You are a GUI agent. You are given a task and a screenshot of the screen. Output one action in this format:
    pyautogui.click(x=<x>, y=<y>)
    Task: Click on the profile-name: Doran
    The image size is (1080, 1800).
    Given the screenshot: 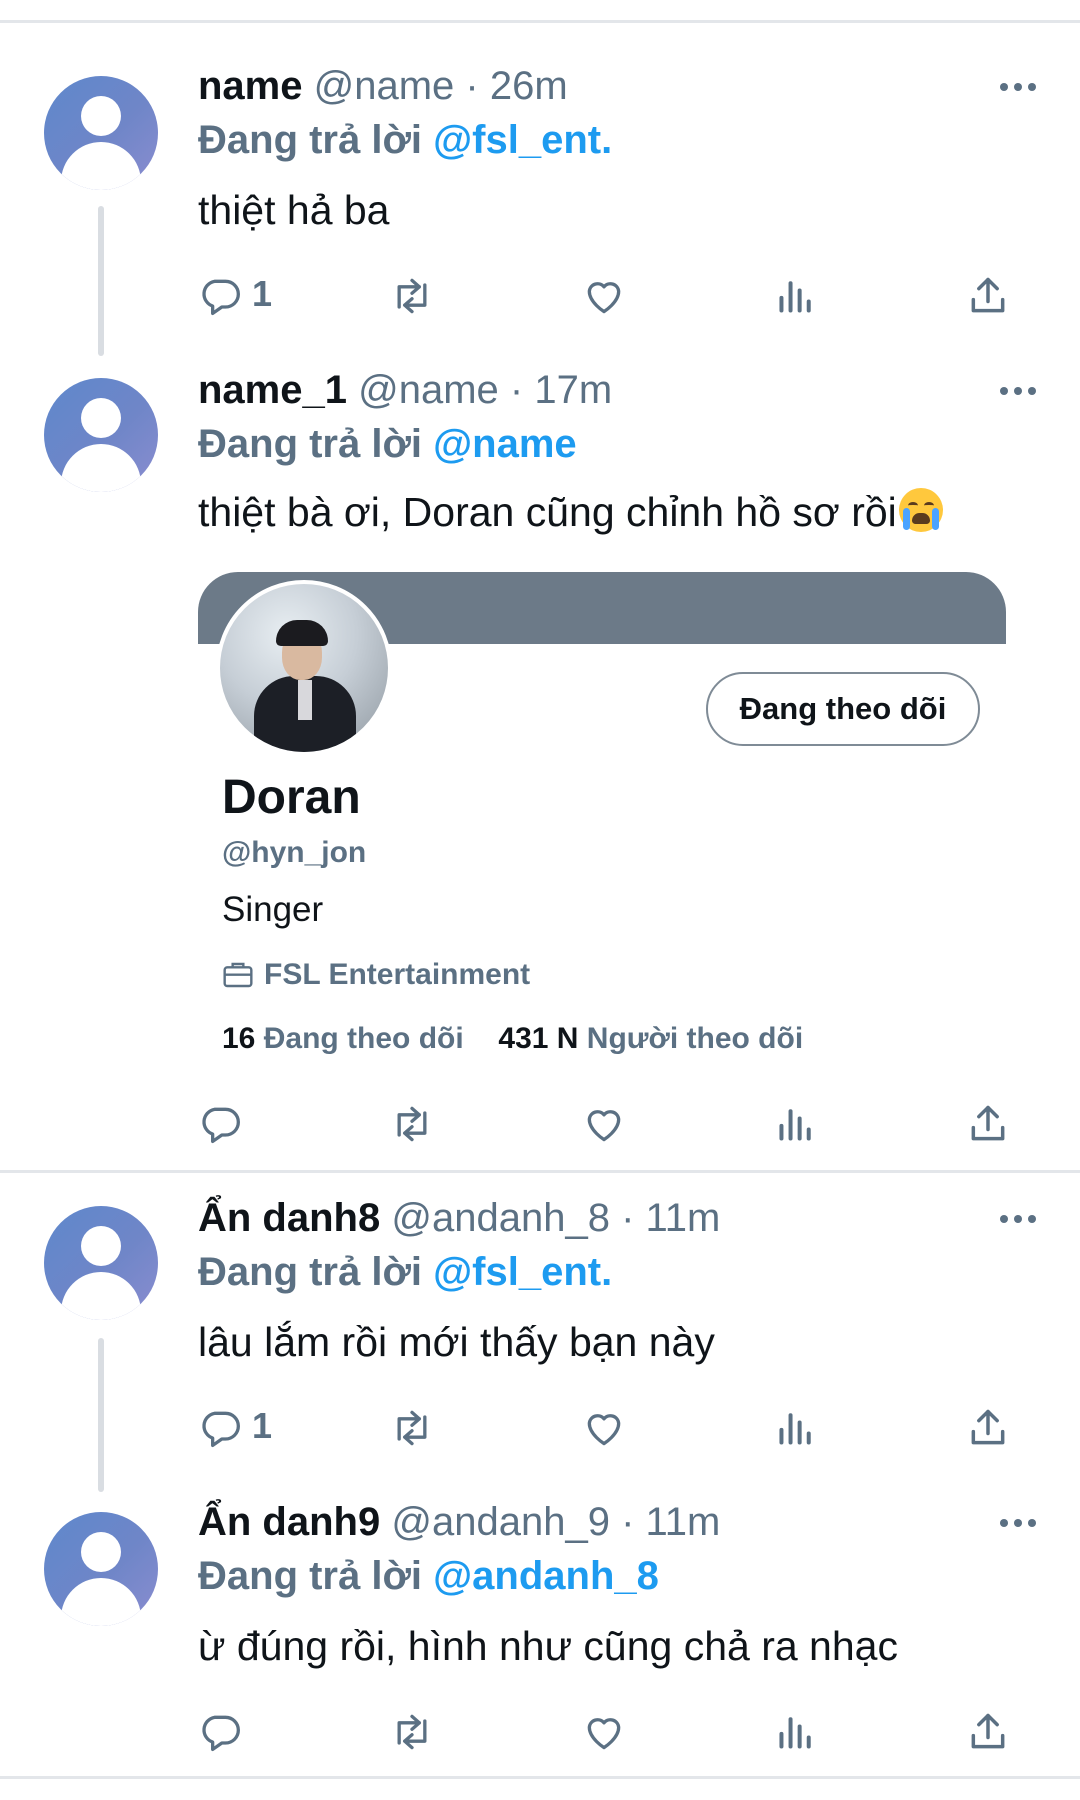 What is the action you would take?
    pyautogui.click(x=291, y=797)
    